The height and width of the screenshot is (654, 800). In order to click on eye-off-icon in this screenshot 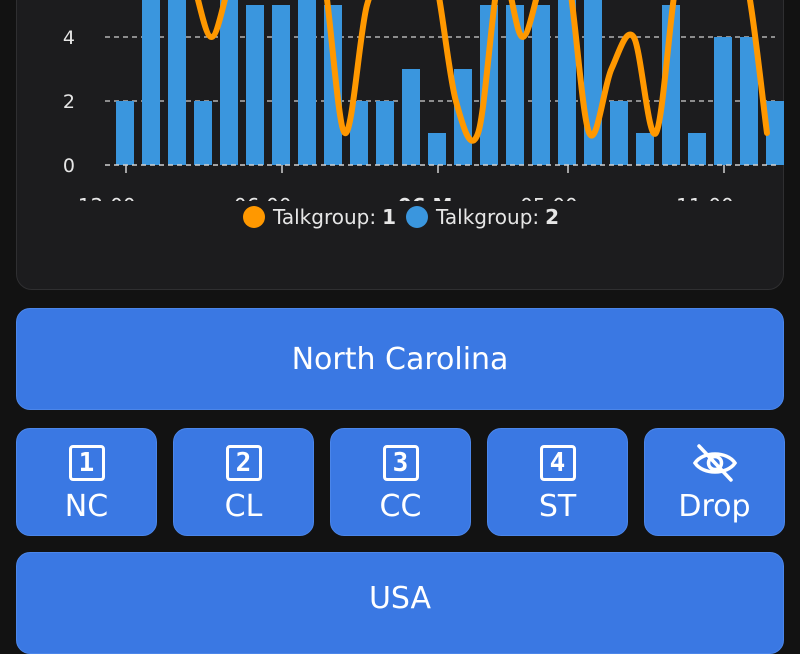, I will do `click(714, 463)`.